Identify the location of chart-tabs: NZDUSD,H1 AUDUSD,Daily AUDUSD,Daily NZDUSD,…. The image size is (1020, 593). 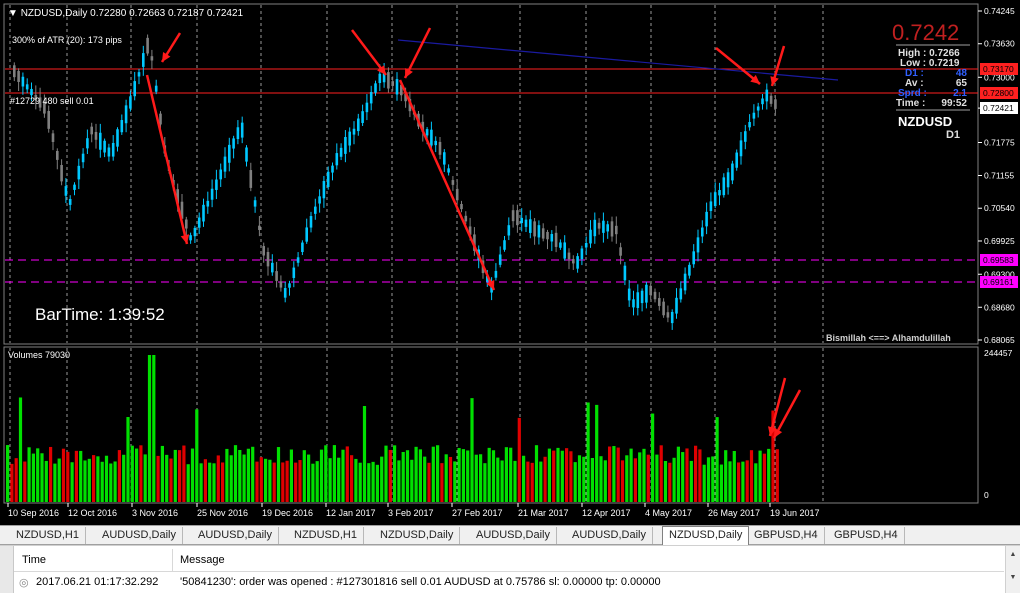
(510, 535).